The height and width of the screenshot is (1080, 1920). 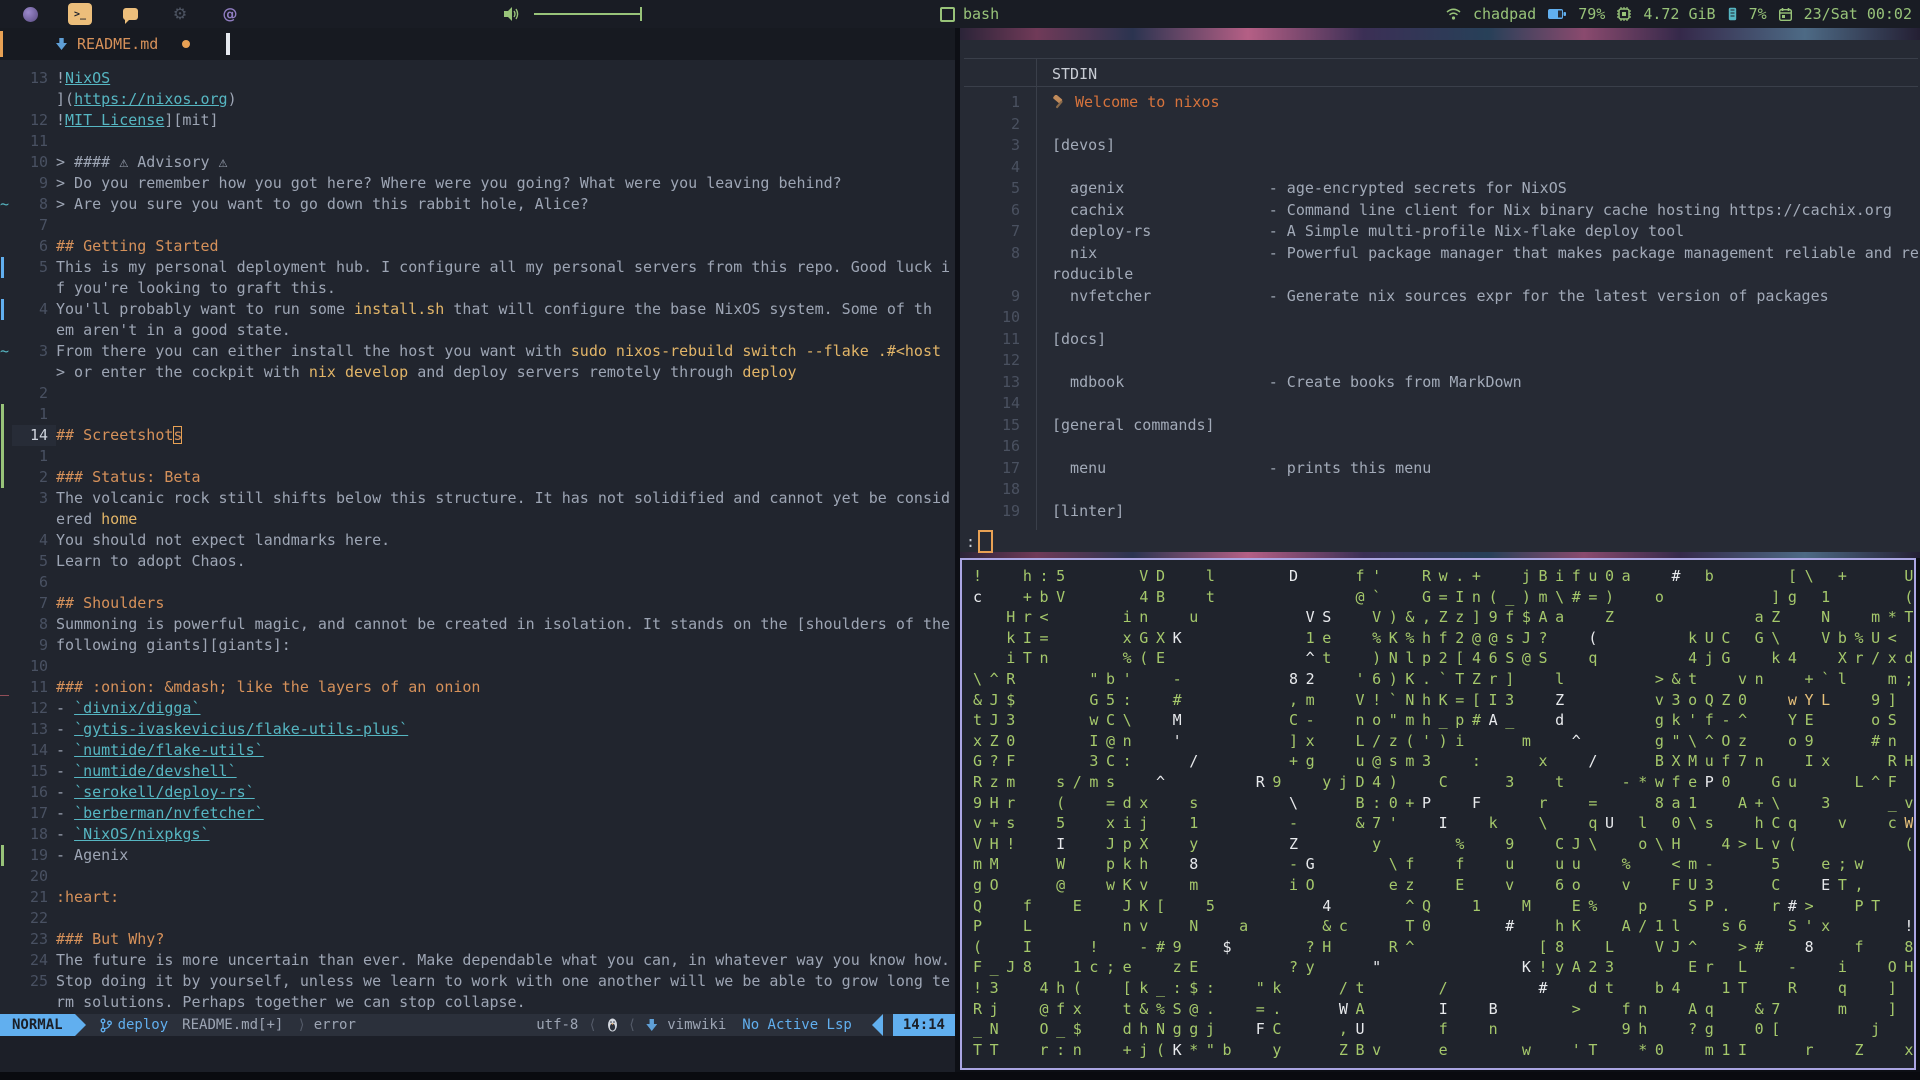 I want to click on editor-line: 2, so click(x=477, y=393).